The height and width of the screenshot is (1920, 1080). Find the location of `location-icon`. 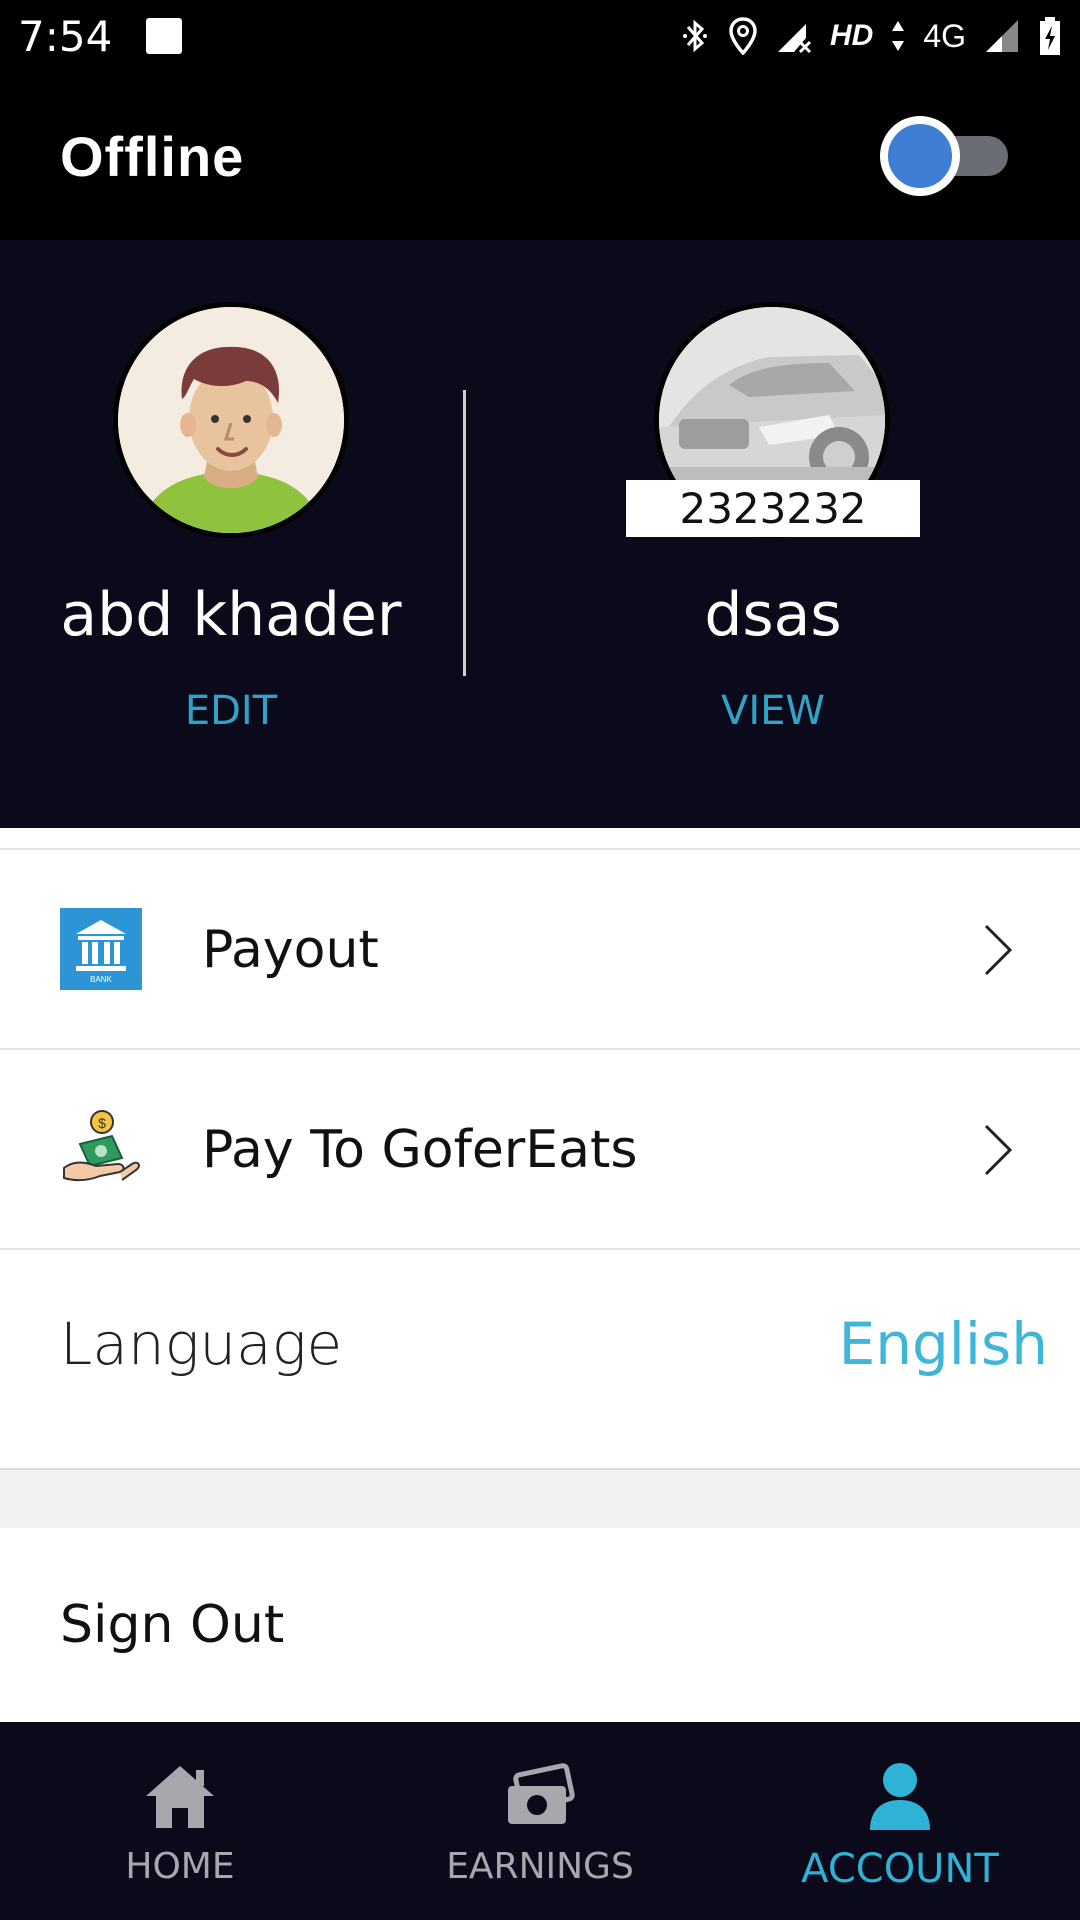

location-icon is located at coordinates (743, 36).